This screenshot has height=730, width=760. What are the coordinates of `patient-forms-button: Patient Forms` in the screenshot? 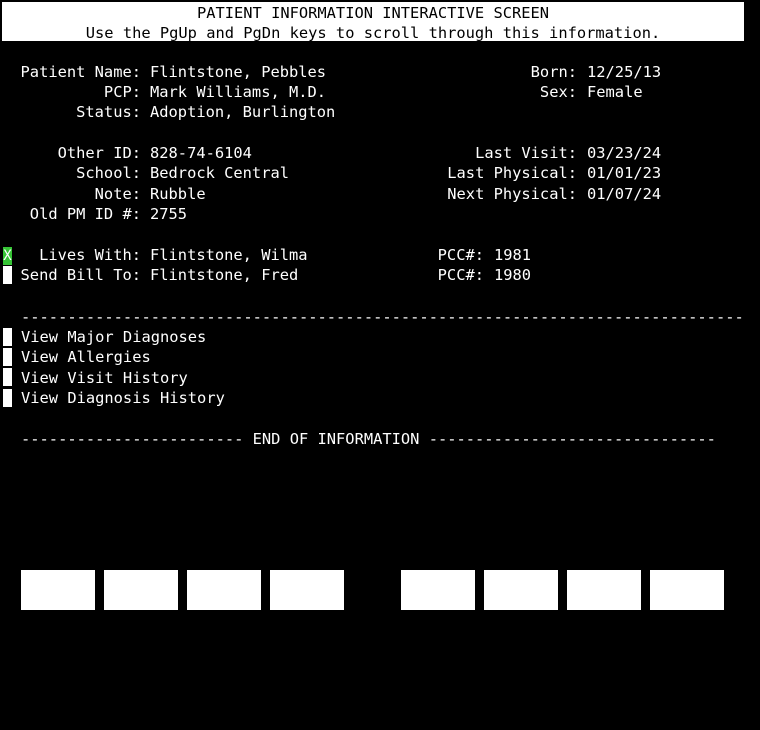 It's located at (604, 629).